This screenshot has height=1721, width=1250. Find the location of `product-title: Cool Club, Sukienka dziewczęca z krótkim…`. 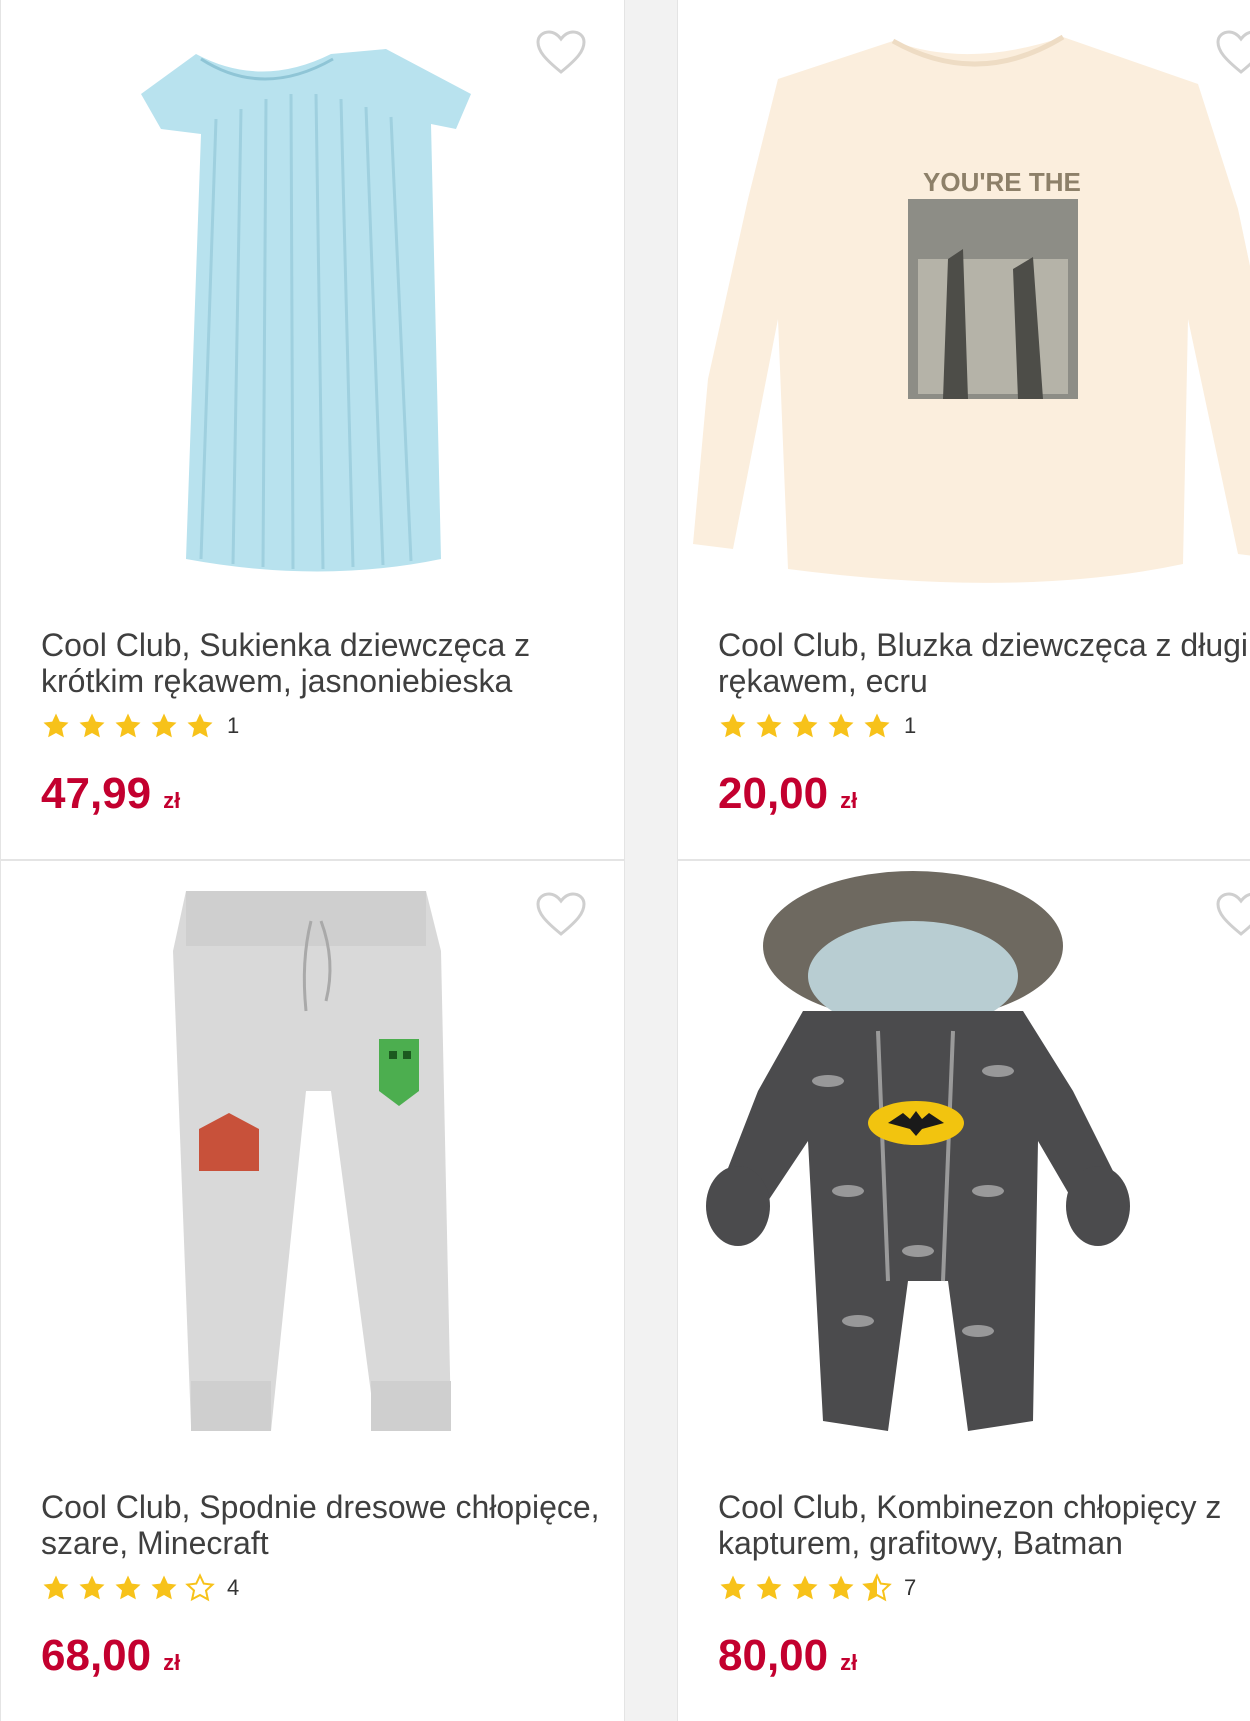

product-title: Cool Club, Sukienka dziewczęca z krótkim… is located at coordinates (321, 663).